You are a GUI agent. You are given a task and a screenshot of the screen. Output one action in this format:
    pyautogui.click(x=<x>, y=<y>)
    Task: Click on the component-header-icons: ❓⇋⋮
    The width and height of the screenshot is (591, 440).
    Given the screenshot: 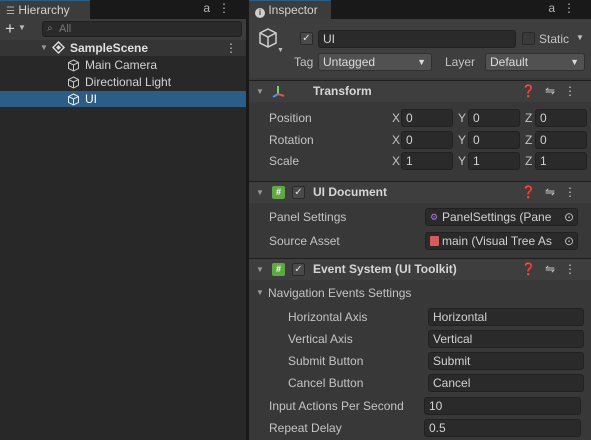 What is the action you would take?
    pyautogui.click(x=553, y=269)
    